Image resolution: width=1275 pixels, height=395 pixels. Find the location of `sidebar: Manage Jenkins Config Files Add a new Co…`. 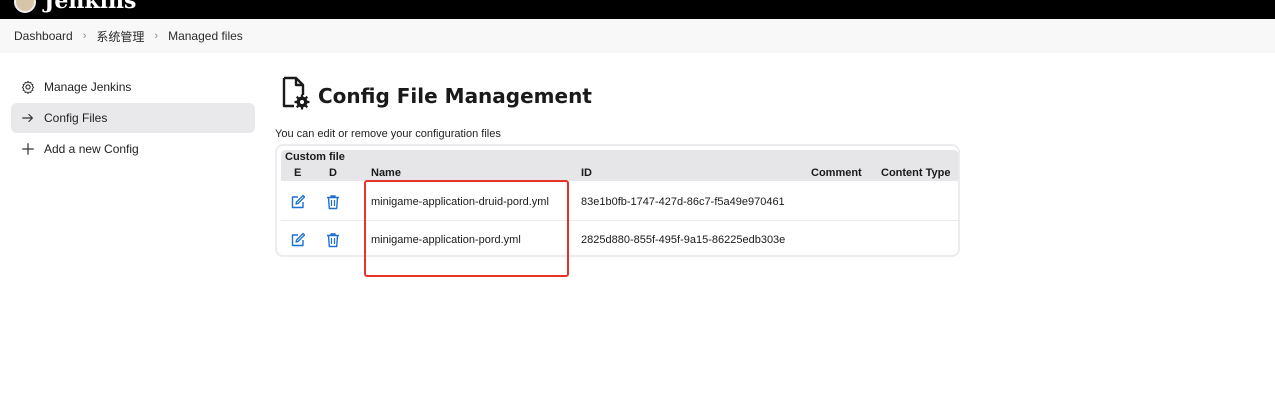

sidebar: Manage Jenkins Config Files Add a new Co… is located at coordinates (133, 118).